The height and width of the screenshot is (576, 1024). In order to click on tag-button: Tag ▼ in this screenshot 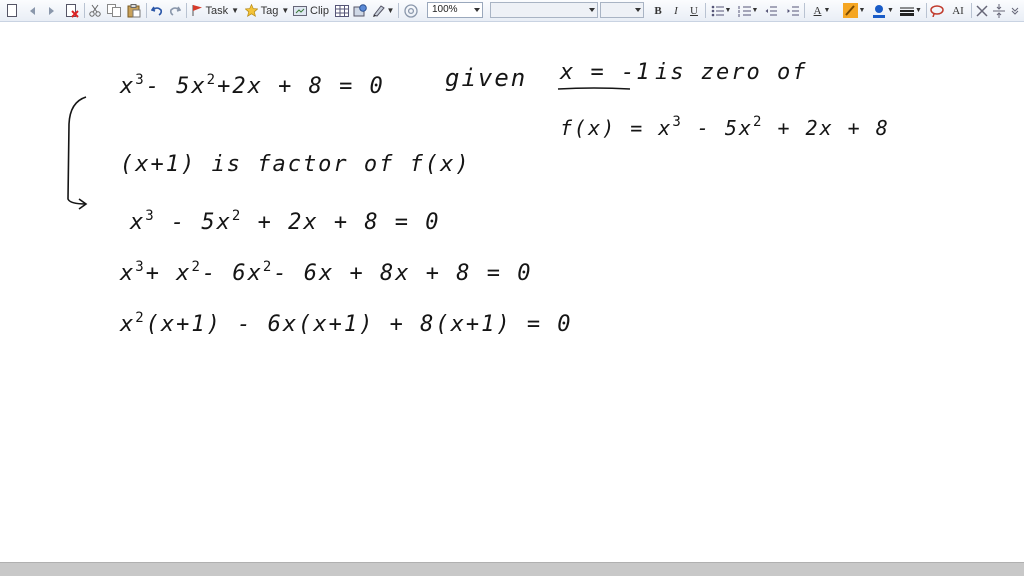, I will do `click(267, 10)`.